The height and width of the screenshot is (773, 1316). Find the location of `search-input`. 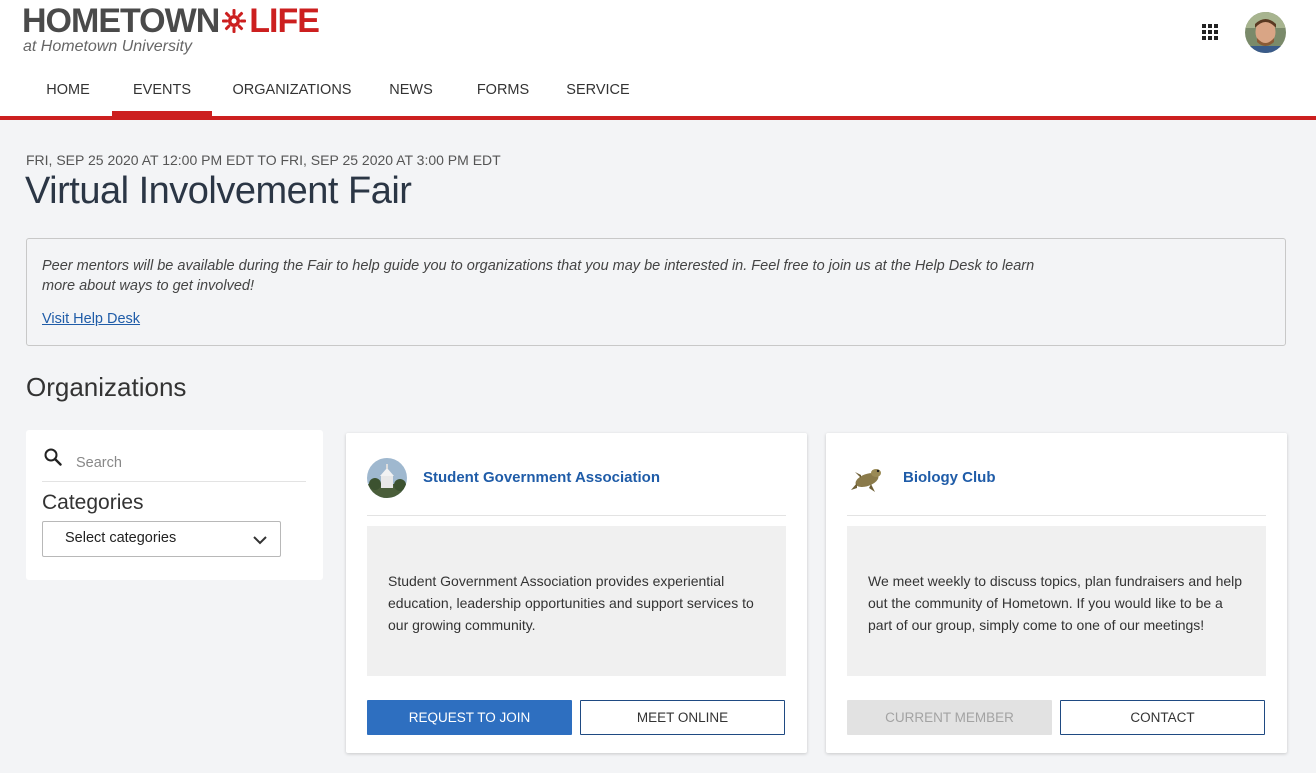

search-input is located at coordinates (191, 463).